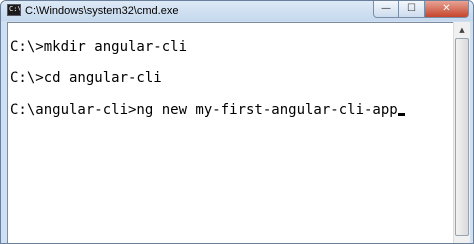  What do you see at coordinates (99, 47) in the screenshot?
I see `console-line: C:\>mkdir angular-cli` at bounding box center [99, 47].